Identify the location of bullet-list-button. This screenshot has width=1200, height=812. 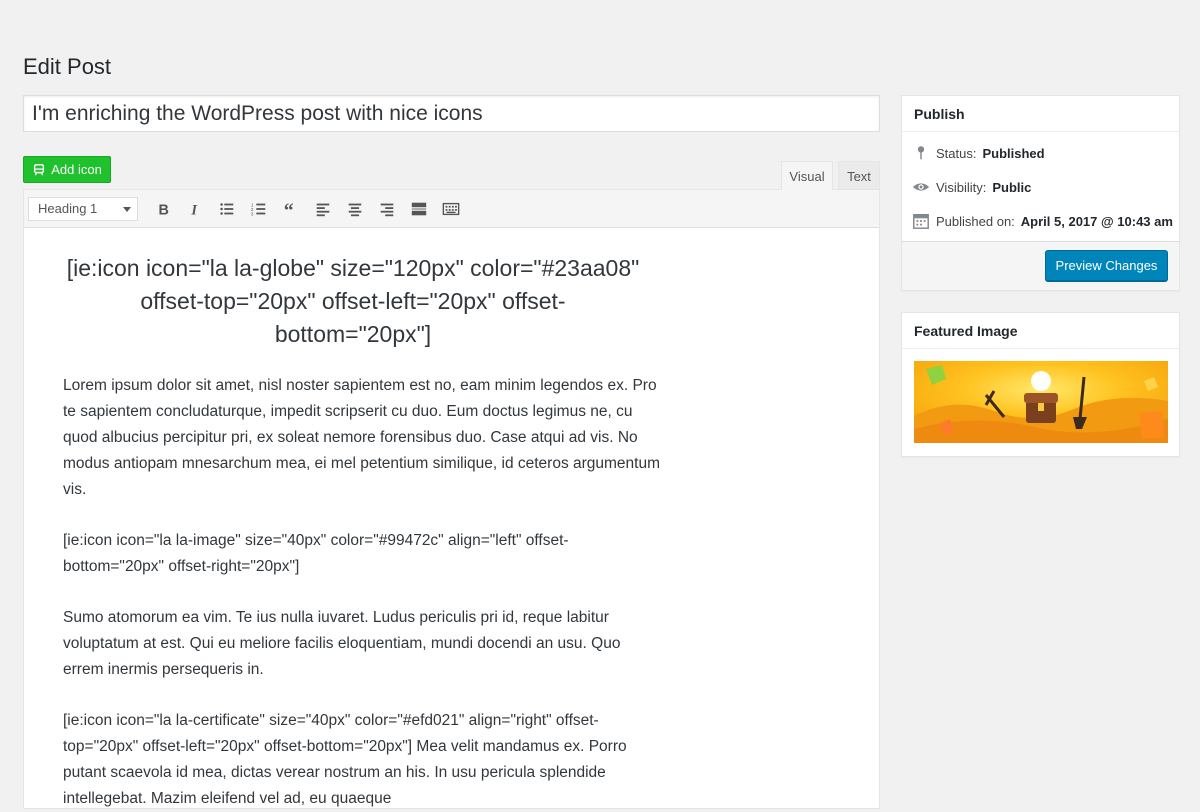
(227, 209).